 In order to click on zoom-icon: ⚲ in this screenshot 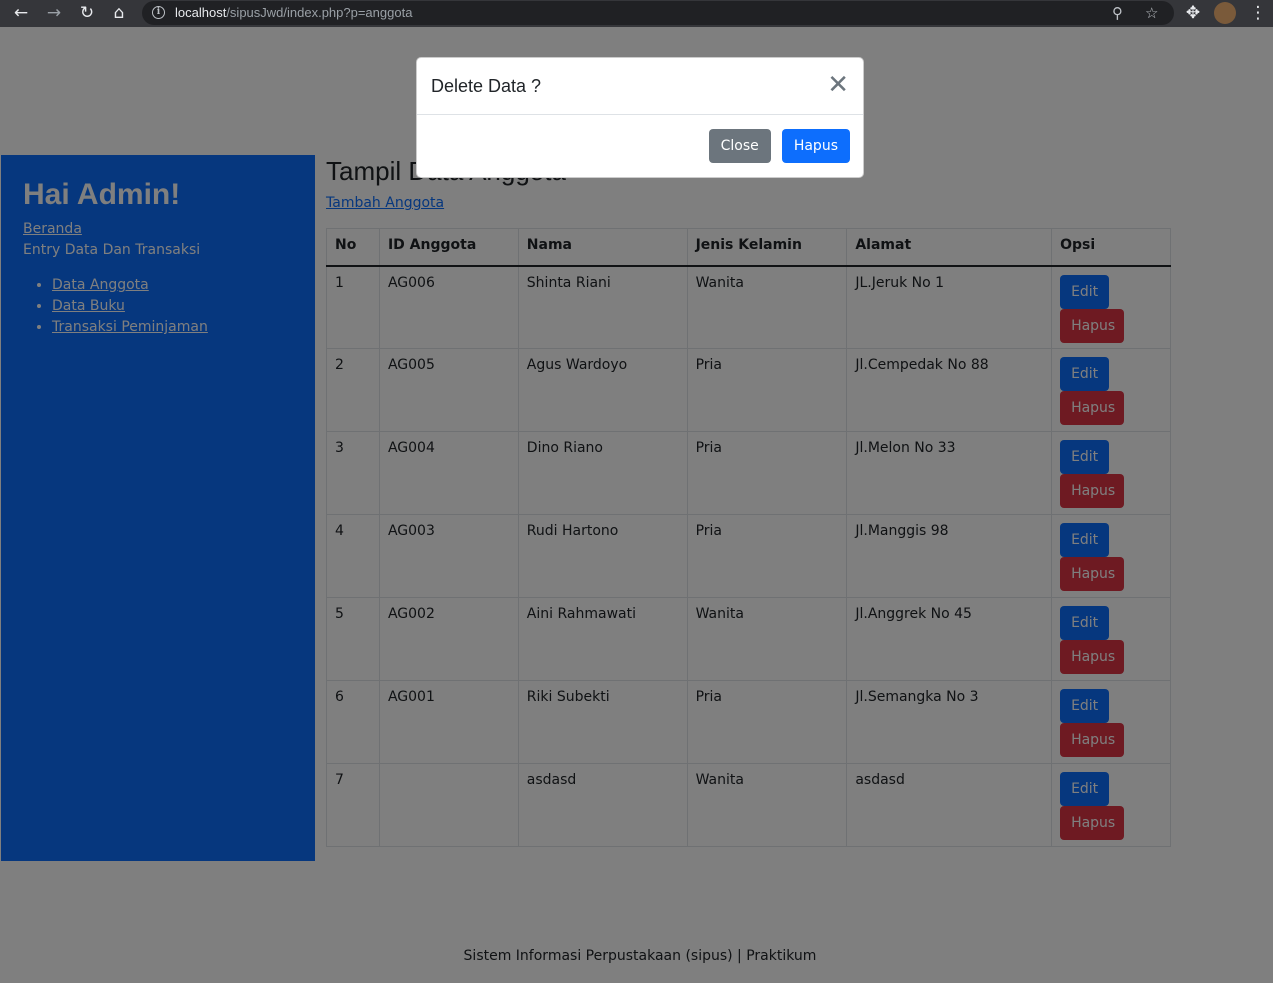, I will do `click(1117, 13)`.